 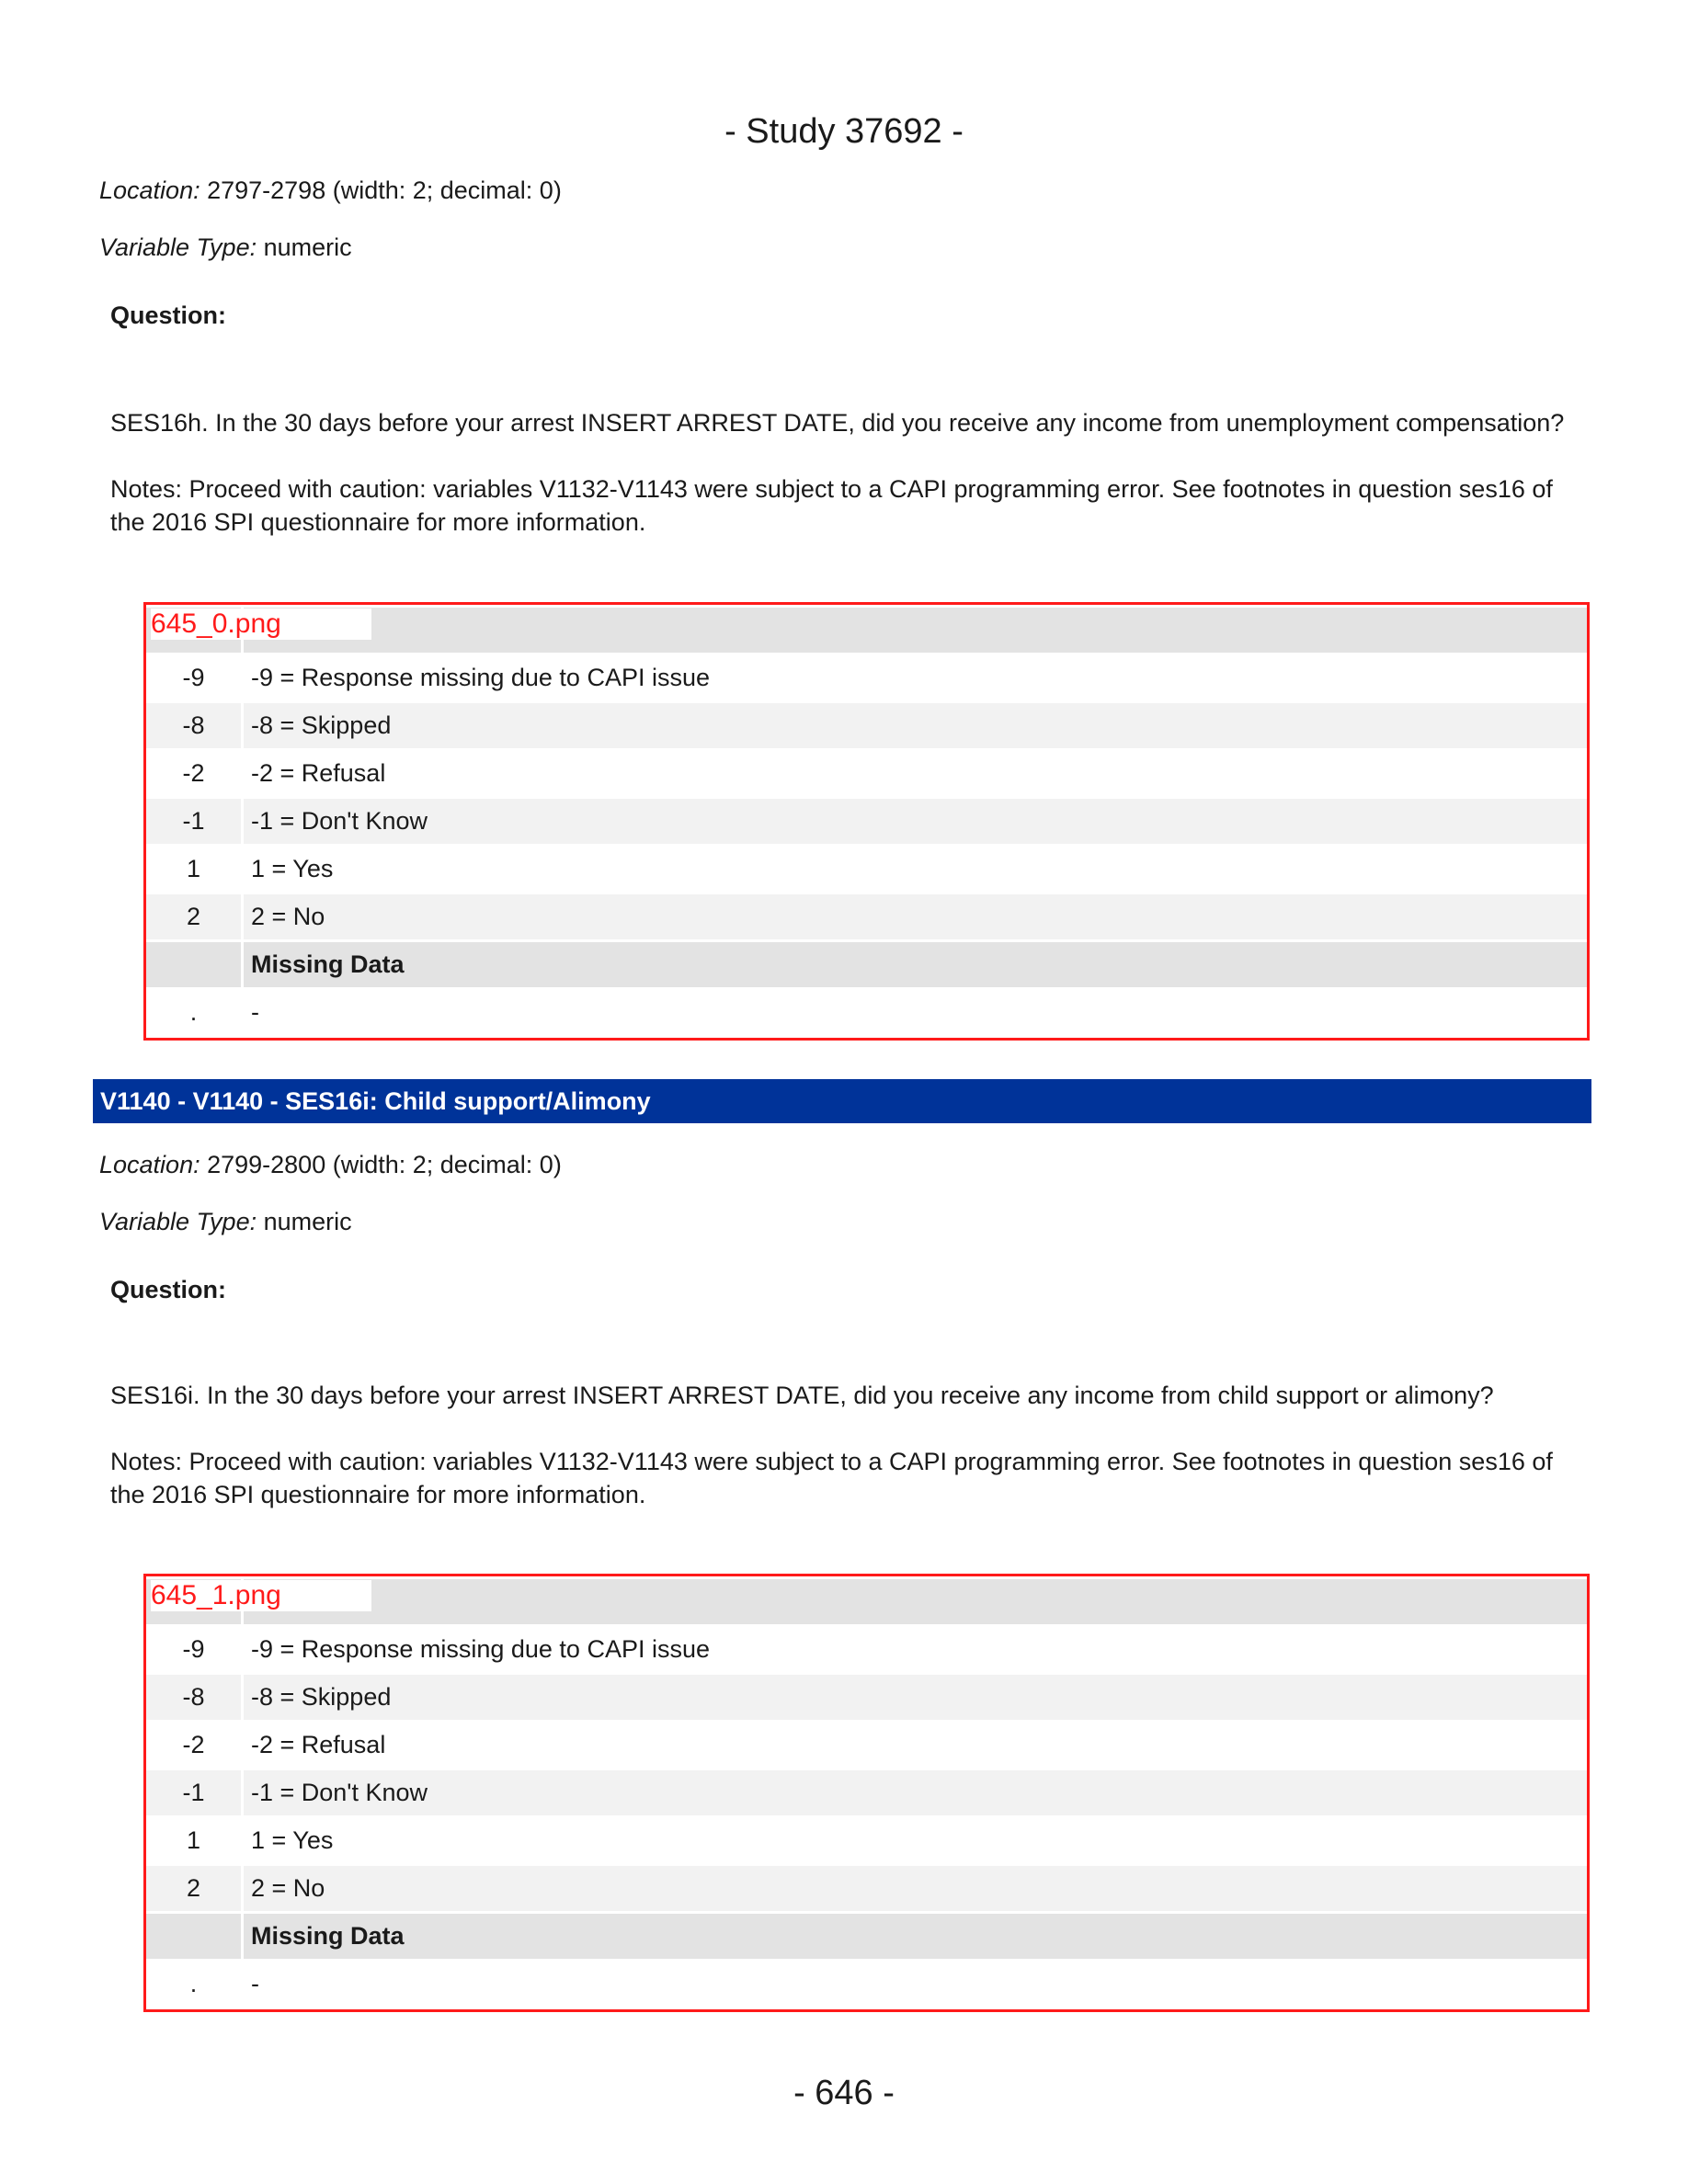 I want to click on page-header: - Study 37692 -, so click(x=844, y=131).